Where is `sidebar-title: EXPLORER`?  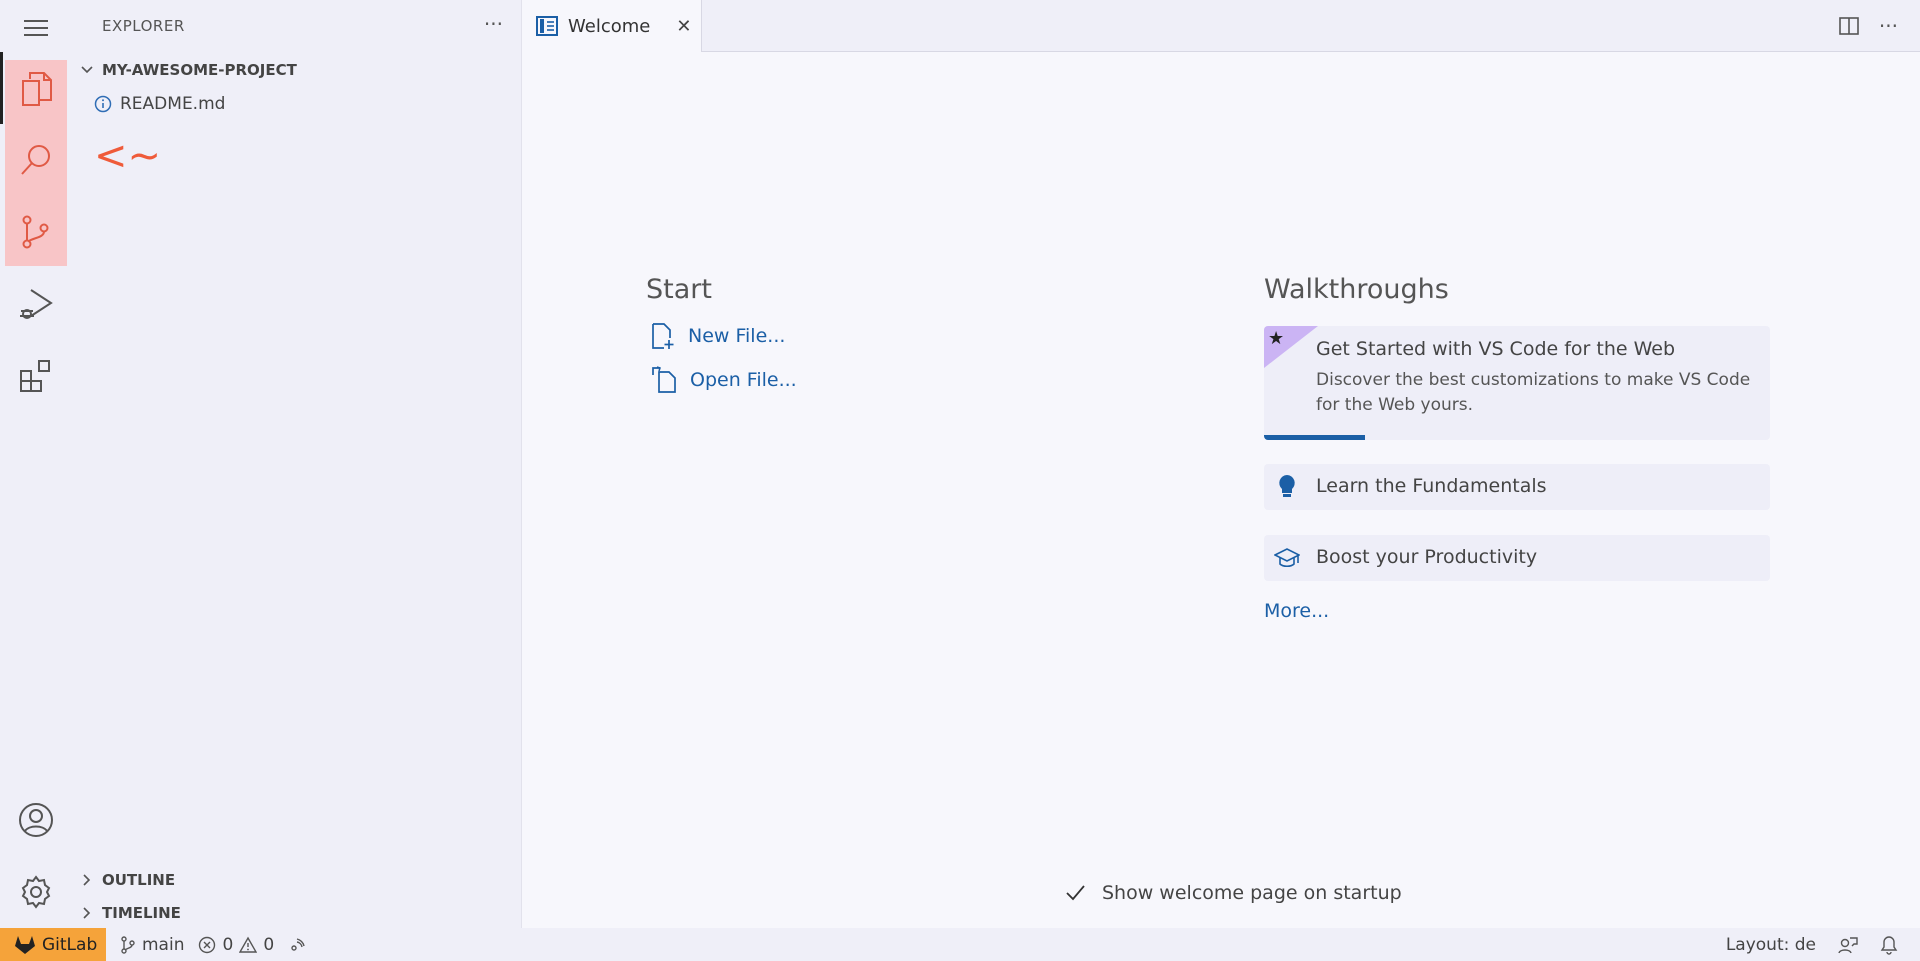 sidebar-title: EXPLORER is located at coordinates (143, 26).